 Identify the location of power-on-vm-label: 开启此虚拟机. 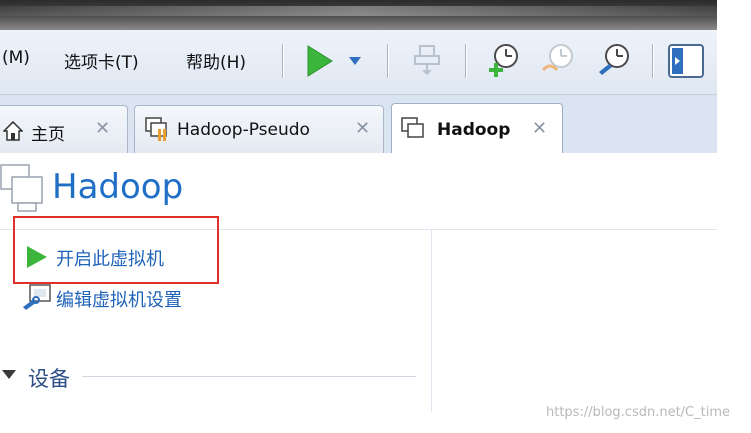
(110, 259).